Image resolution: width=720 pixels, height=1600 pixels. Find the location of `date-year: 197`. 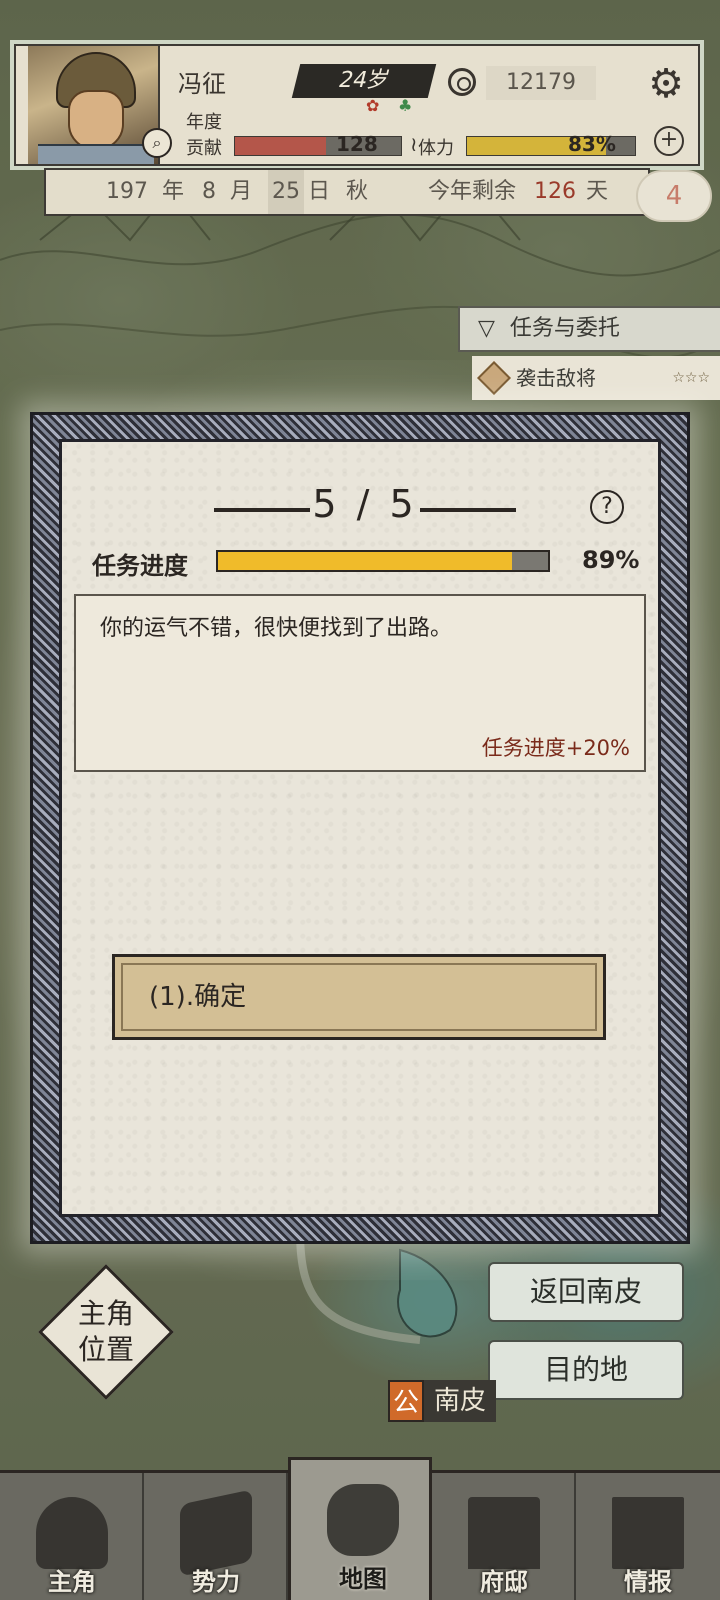

date-year: 197 is located at coordinates (127, 191).